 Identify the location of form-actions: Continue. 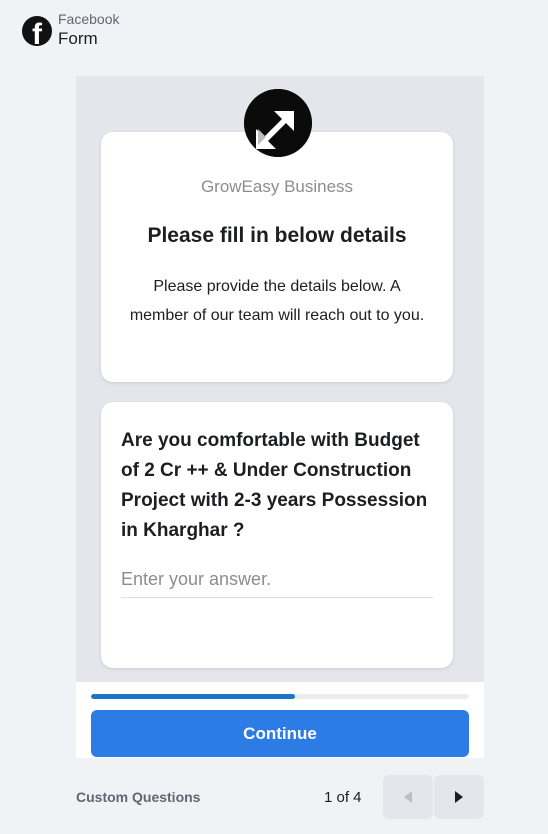
(280, 720).